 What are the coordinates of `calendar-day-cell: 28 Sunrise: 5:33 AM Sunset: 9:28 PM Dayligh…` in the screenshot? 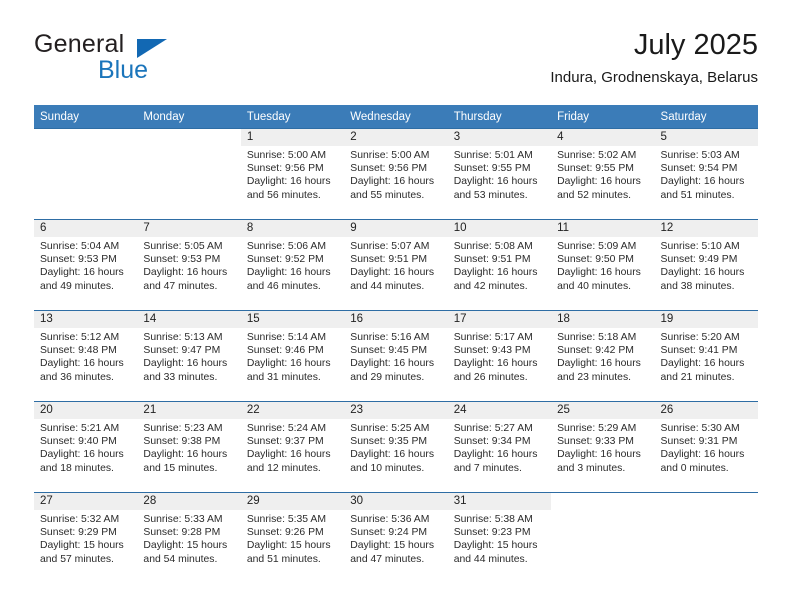 It's located at (189, 537).